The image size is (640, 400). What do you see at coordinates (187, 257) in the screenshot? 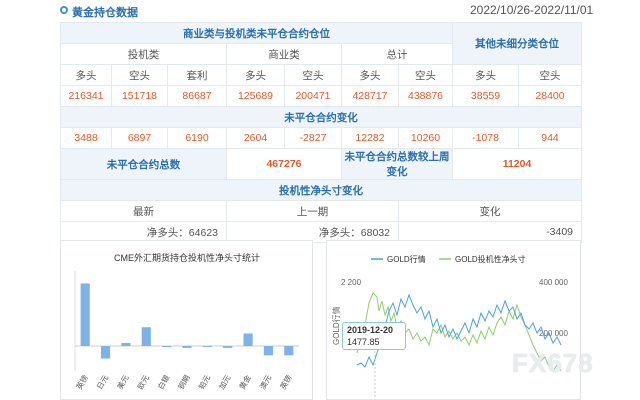
I see `chart-title: CME外汇期货持仓投机性净头寸统计` at bounding box center [187, 257].